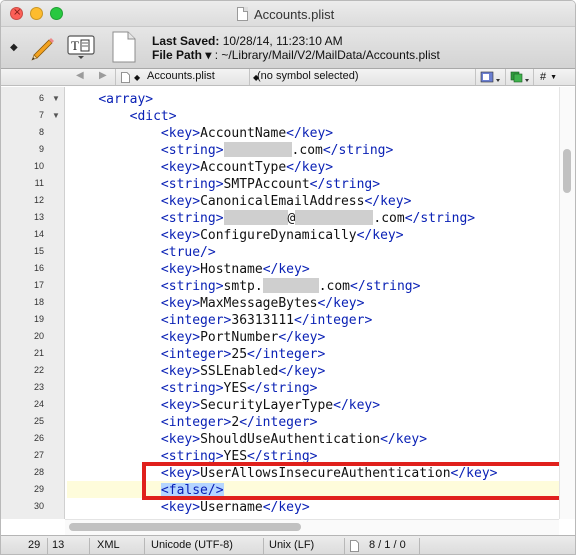  Describe the element at coordinates (41, 98) in the screenshot. I see `line-number: 6` at that location.